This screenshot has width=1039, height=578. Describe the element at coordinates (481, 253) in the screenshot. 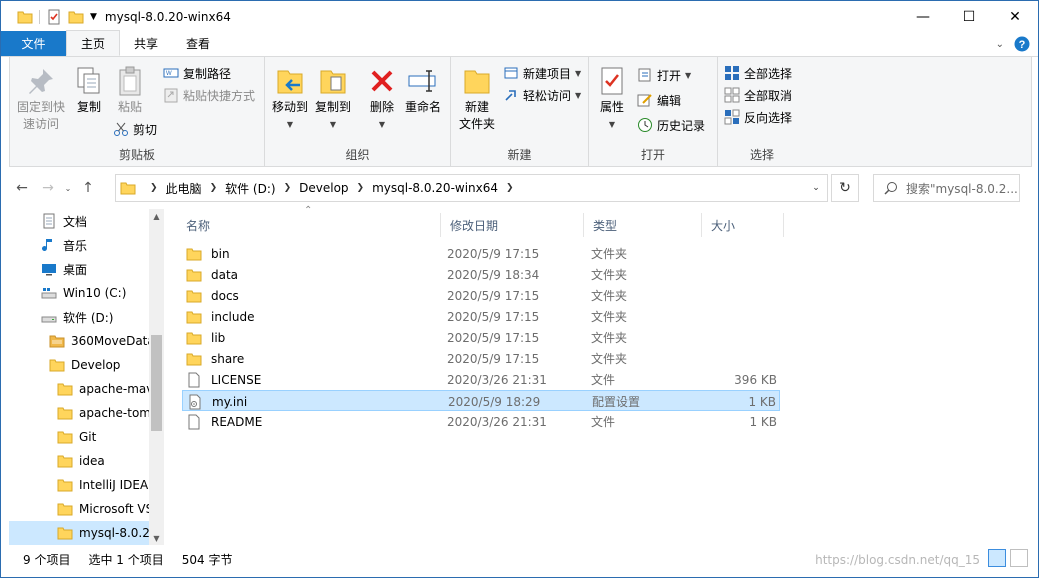

I see `file-row: bin 2020/5/9 17:15 文件夹` at that location.